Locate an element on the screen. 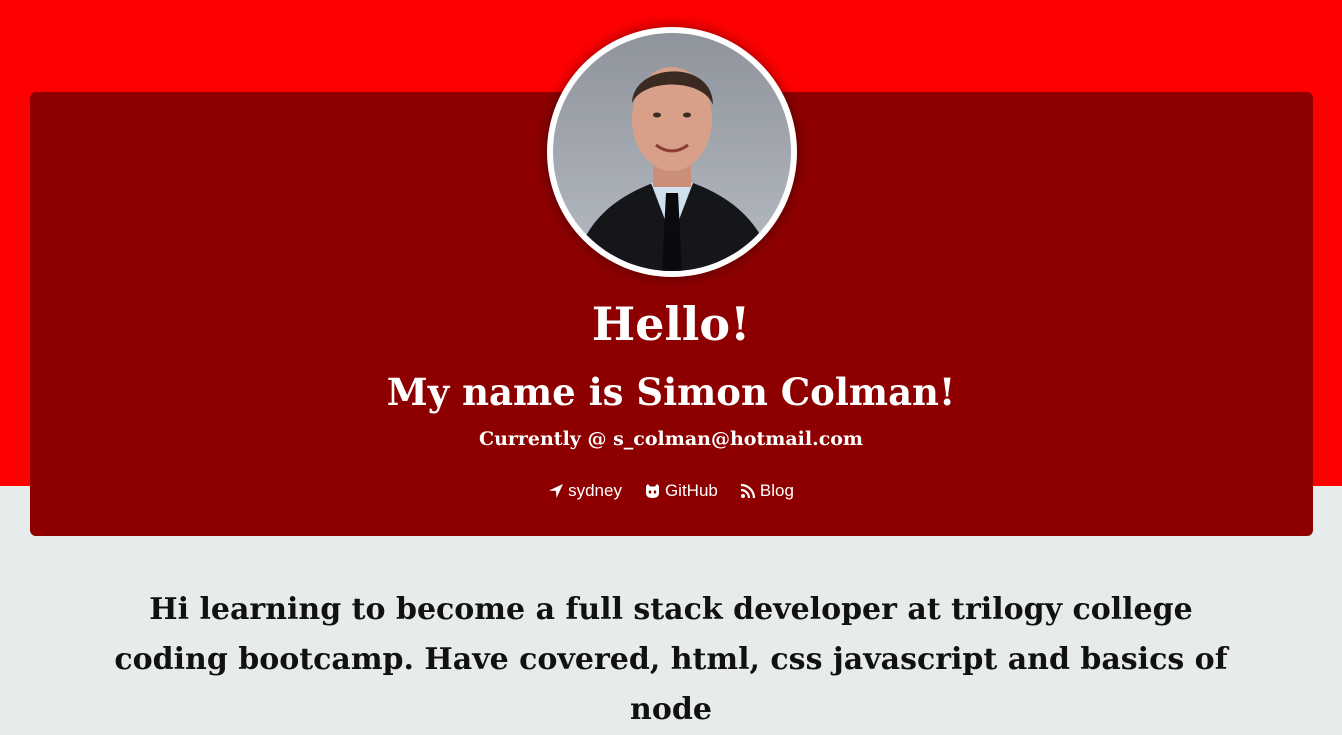 This screenshot has height=735, width=1342. location-arrow-icon is located at coordinates (556, 491).